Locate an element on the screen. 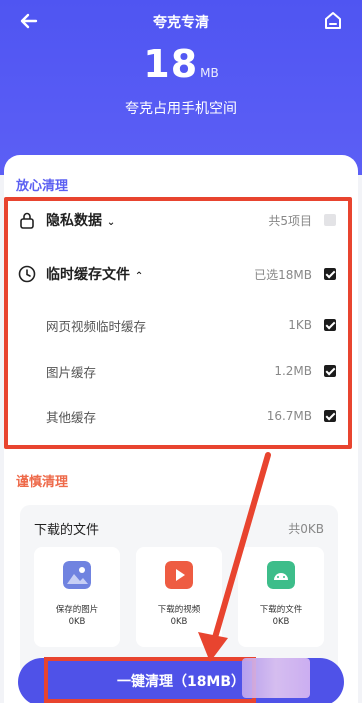 This screenshot has width=362, height=703. other-cache-label: 其他缓存 is located at coordinates (71, 417).